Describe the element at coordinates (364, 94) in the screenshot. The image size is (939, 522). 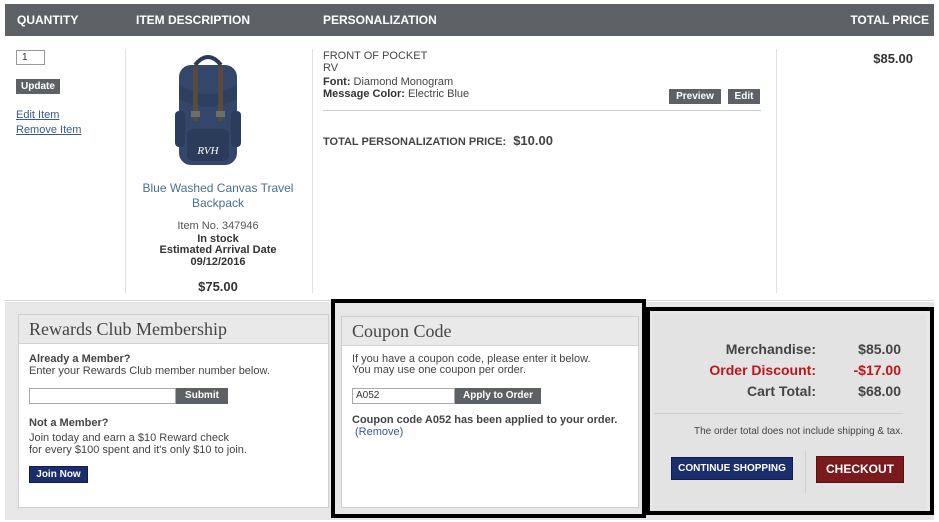
I see `color-label: Message Color:` at that location.